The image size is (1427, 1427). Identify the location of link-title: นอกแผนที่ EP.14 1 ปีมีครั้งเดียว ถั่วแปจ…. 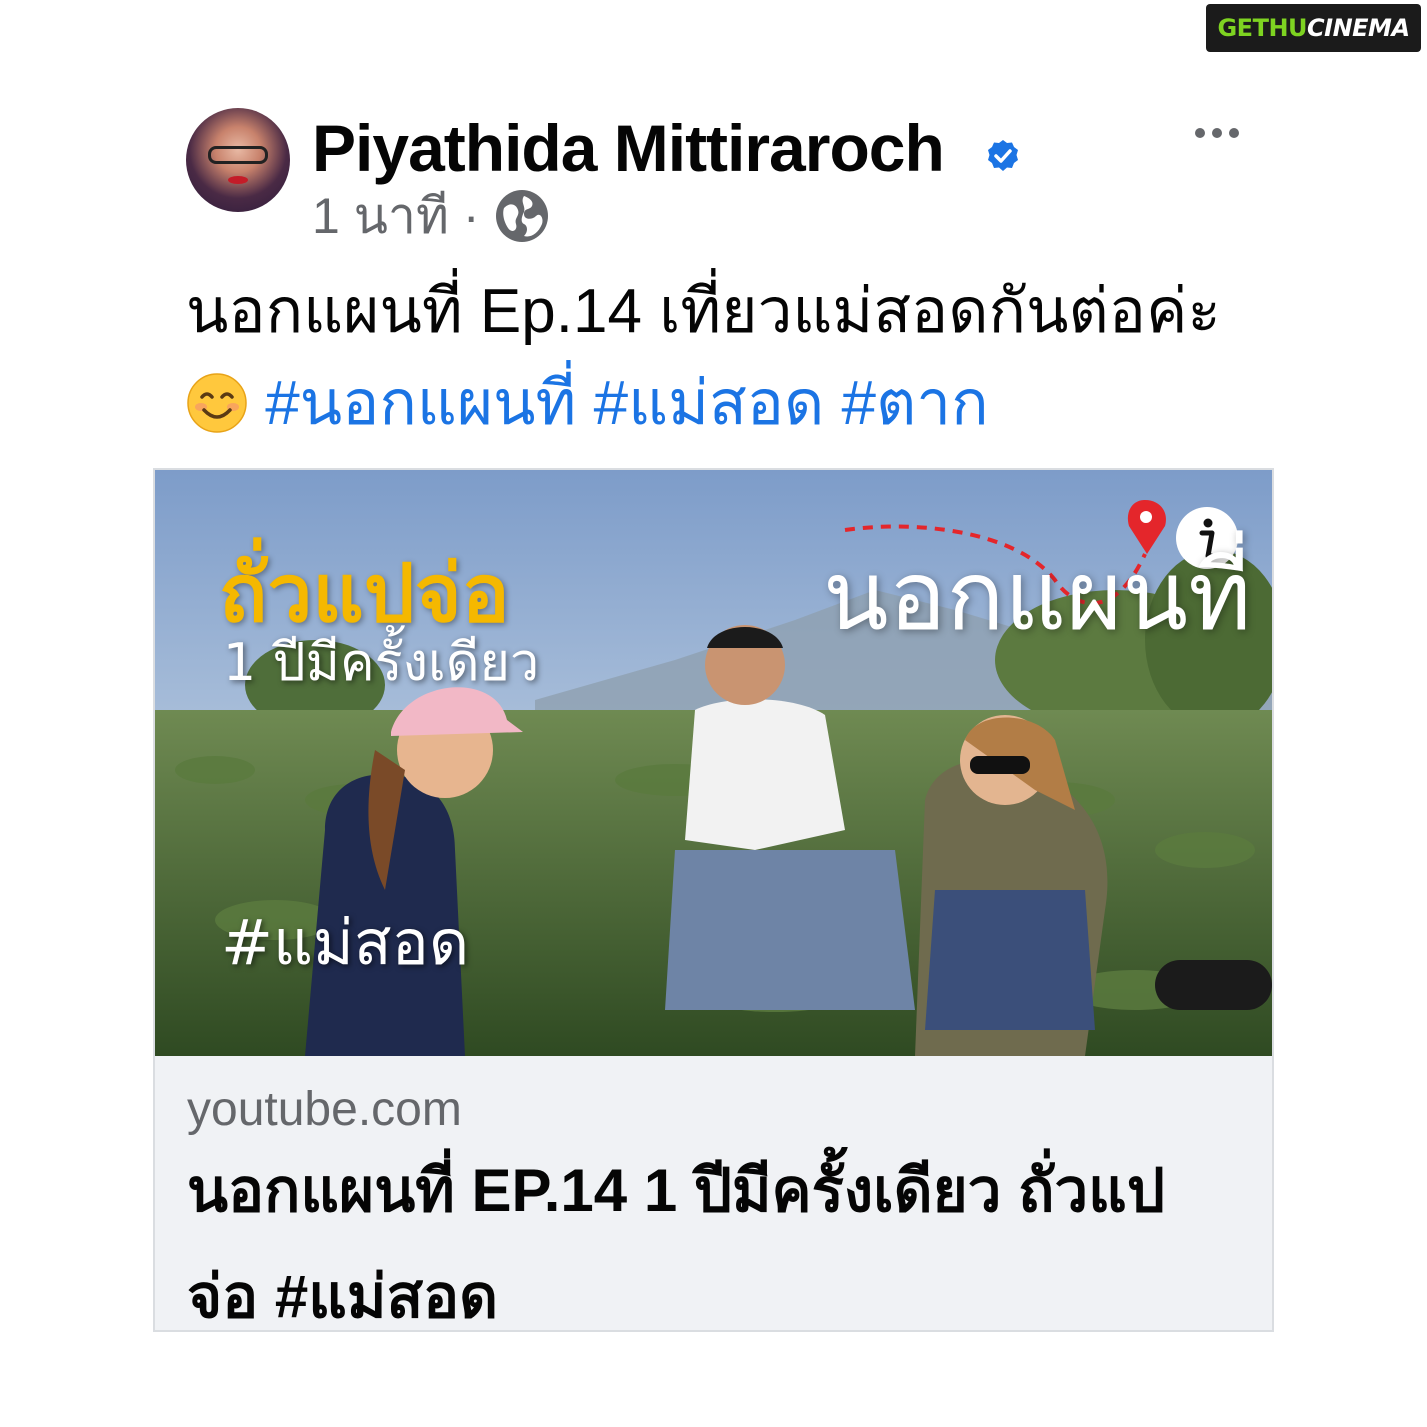
(707, 1234).